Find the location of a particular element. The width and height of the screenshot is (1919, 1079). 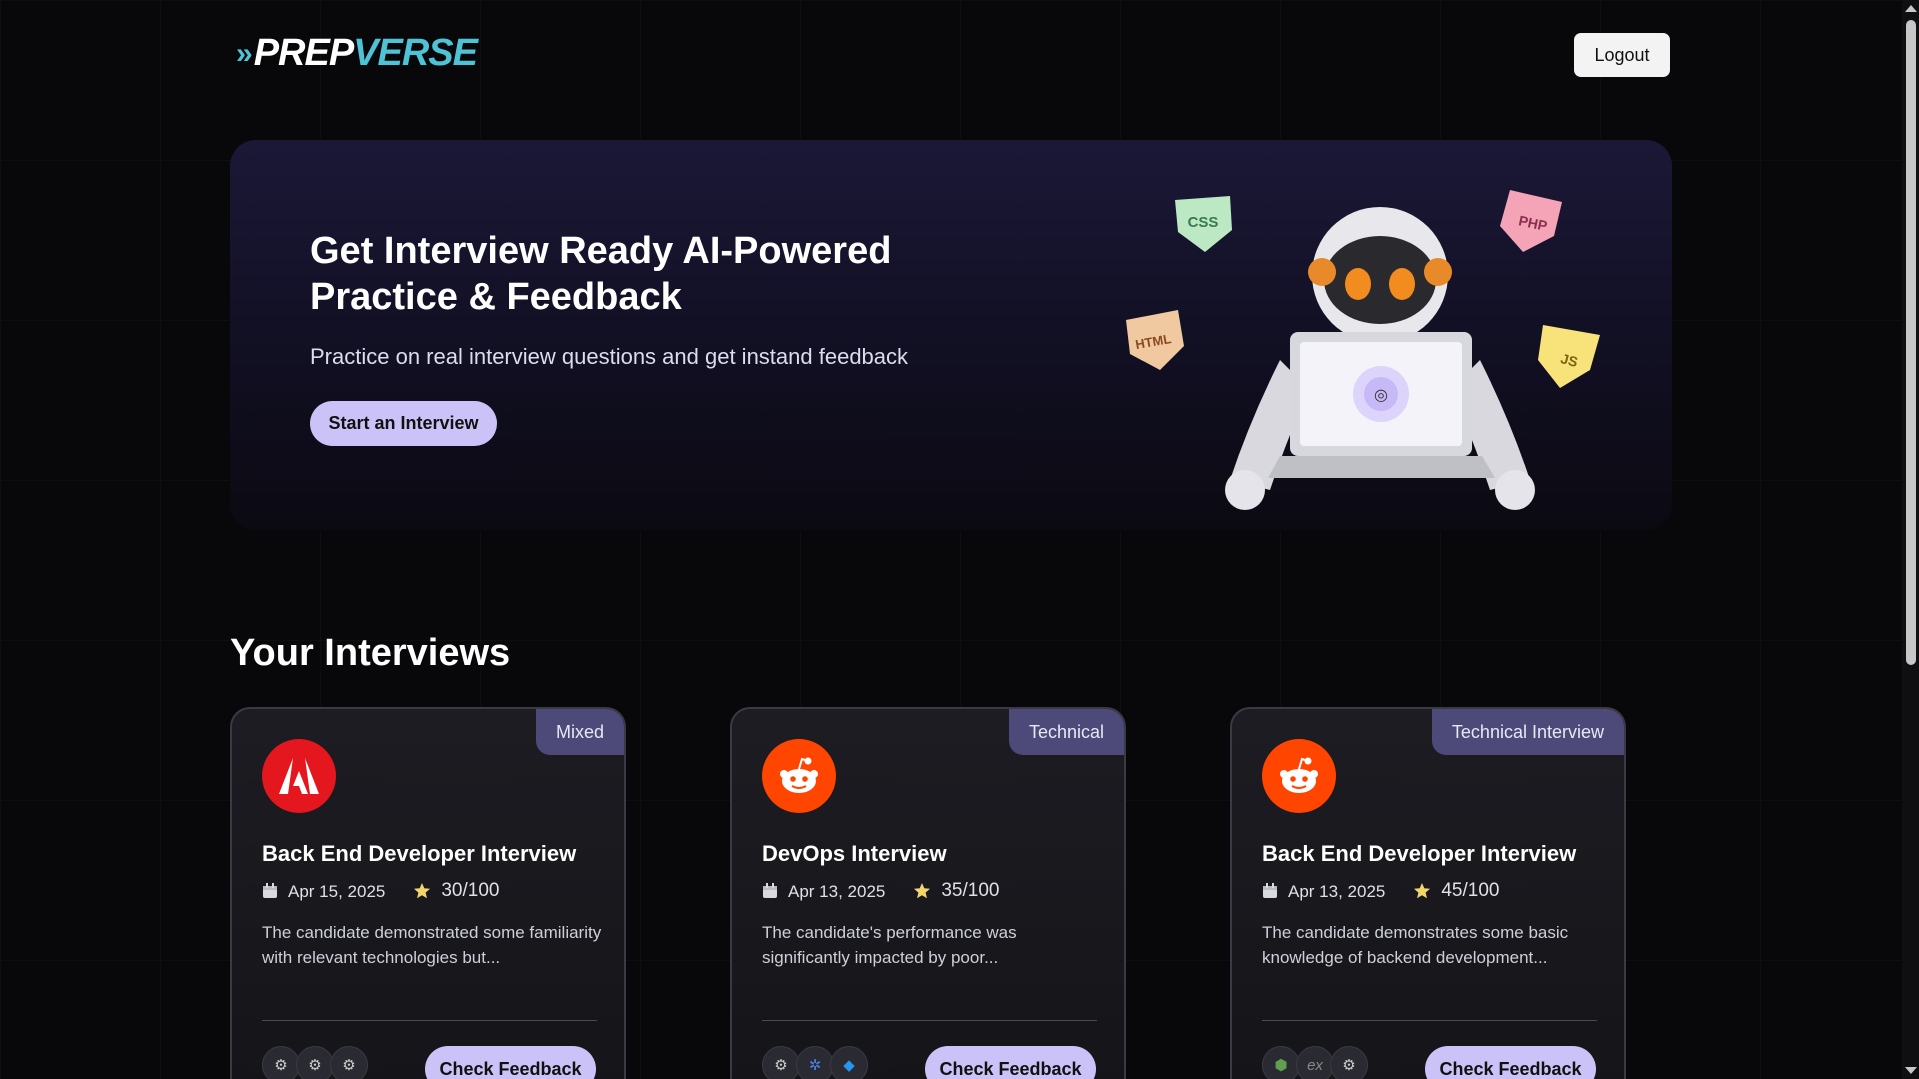

prepverse-logo: » PREP VERSE is located at coordinates (357, 53).